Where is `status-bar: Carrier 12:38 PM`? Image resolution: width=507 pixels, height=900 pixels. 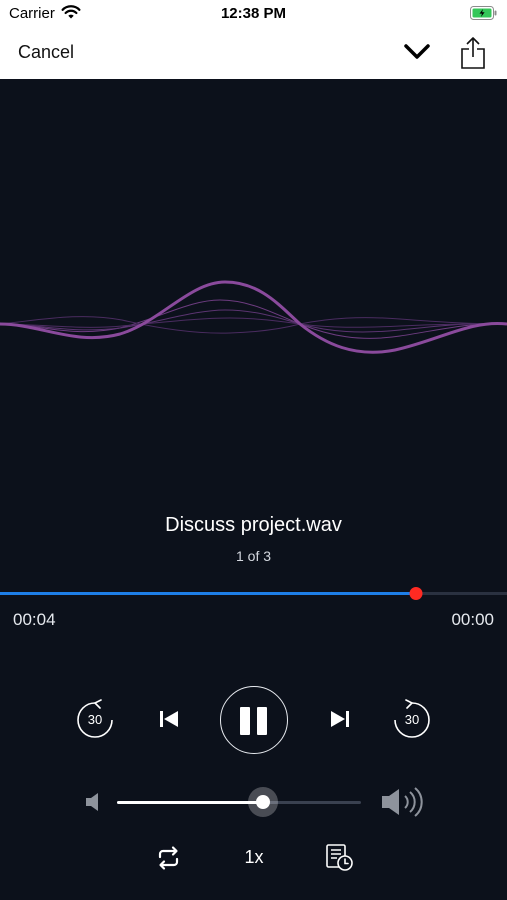 status-bar: Carrier 12:38 PM is located at coordinates (253, 14).